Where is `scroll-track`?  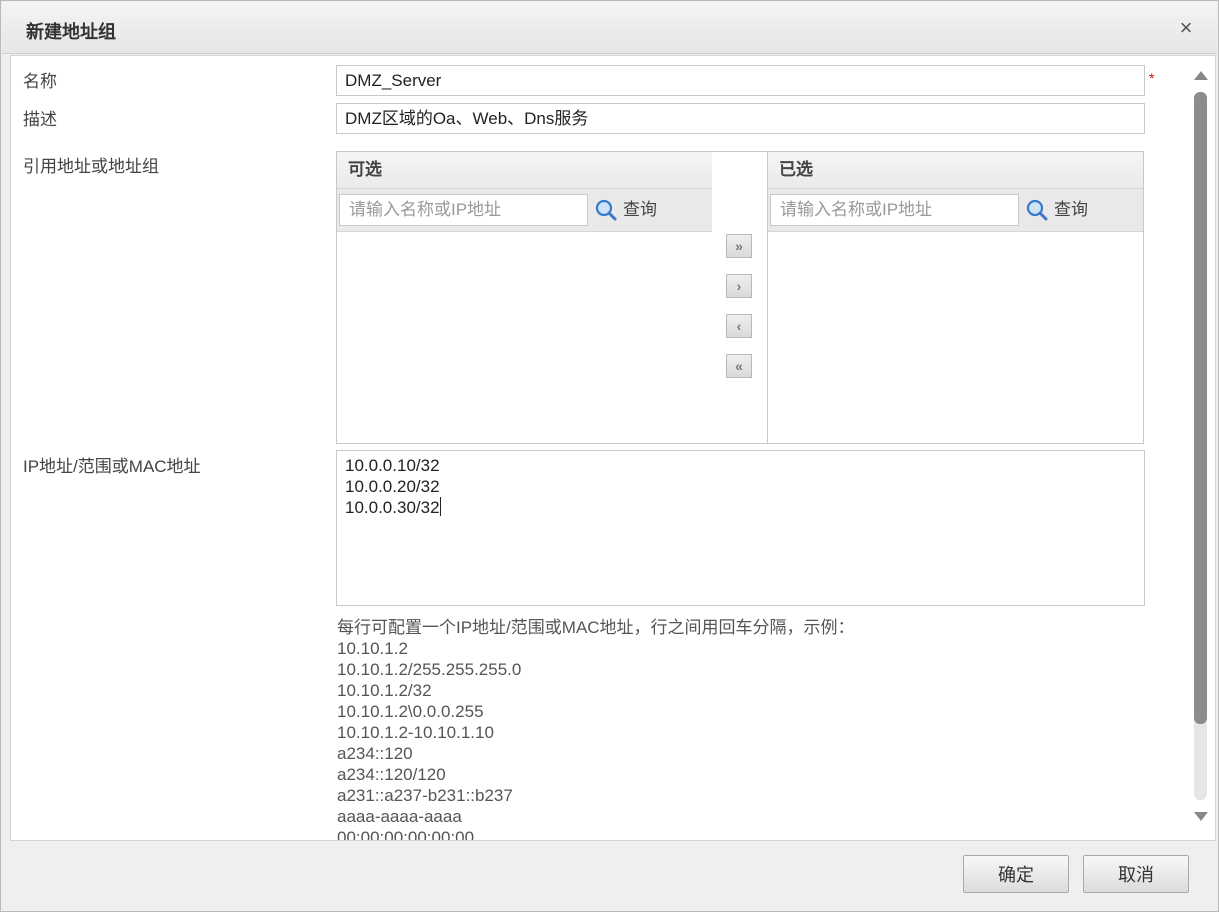
scroll-track is located at coordinates (1200, 446).